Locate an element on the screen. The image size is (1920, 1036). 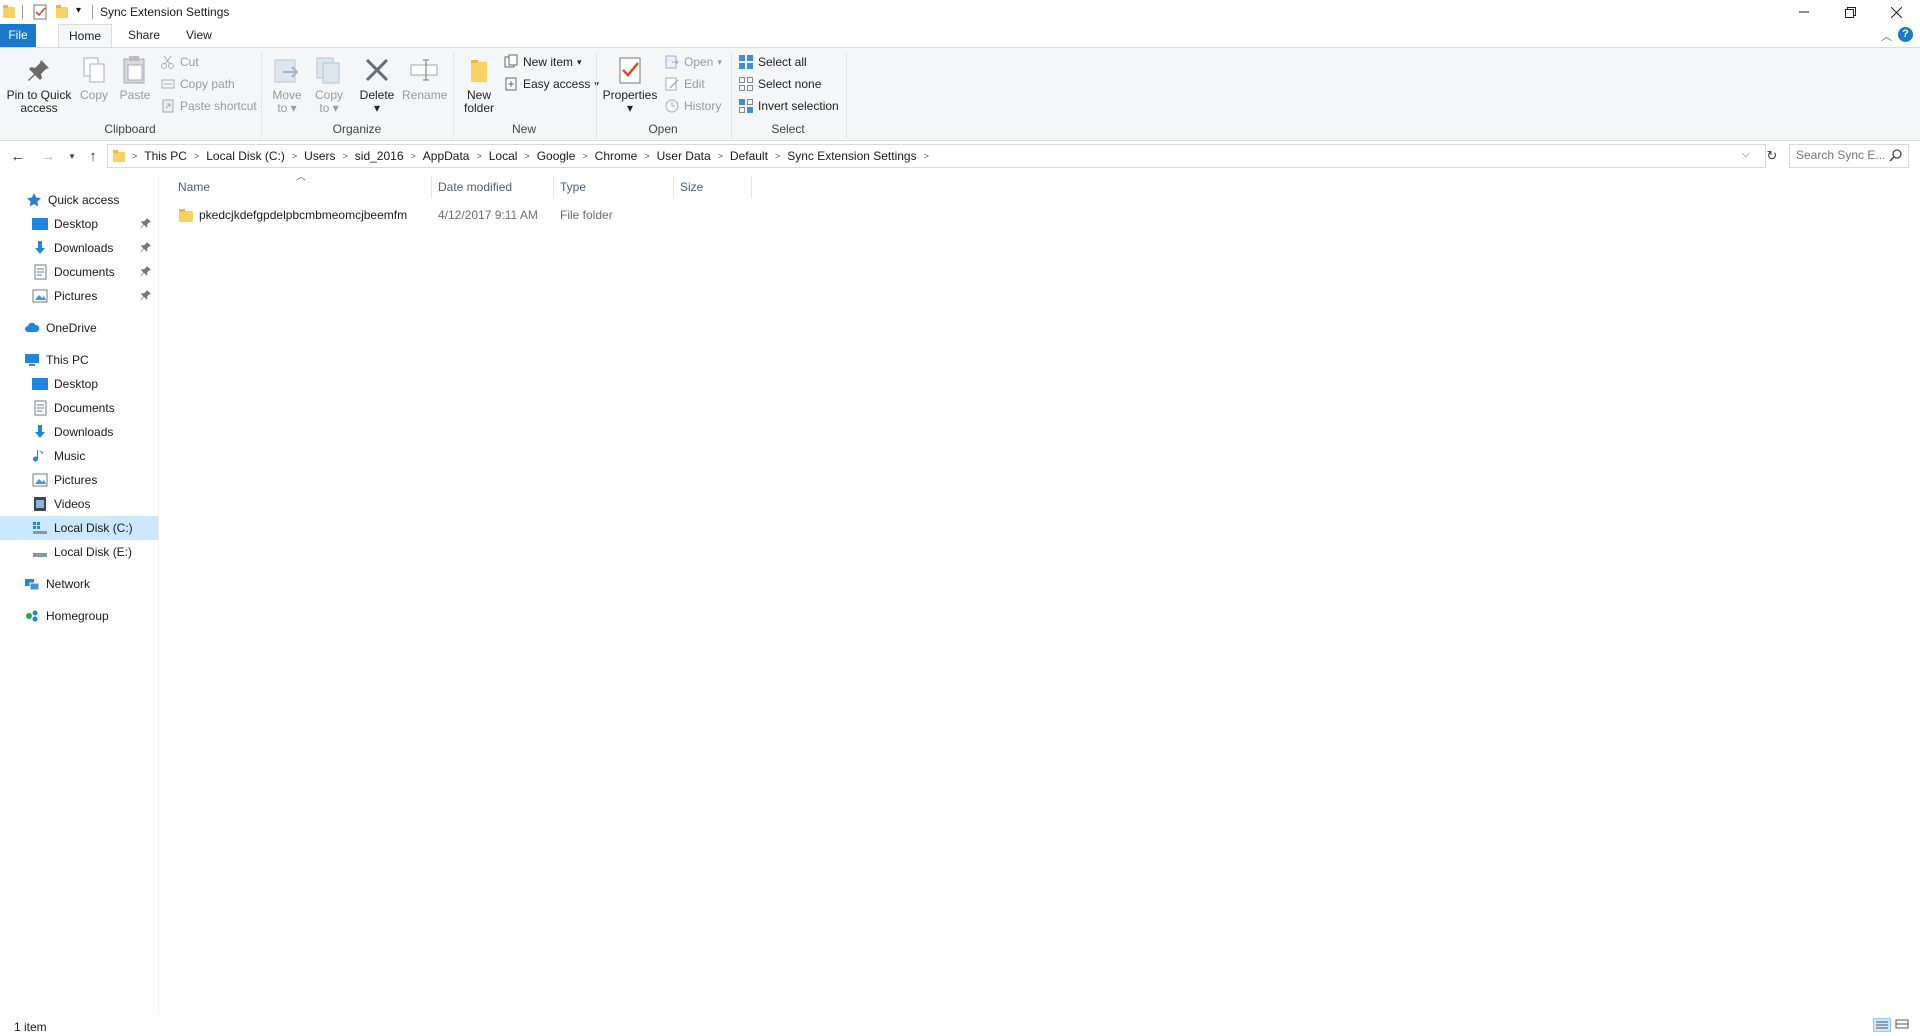
new-item-button: New item ▾ is located at coordinates (542, 62).